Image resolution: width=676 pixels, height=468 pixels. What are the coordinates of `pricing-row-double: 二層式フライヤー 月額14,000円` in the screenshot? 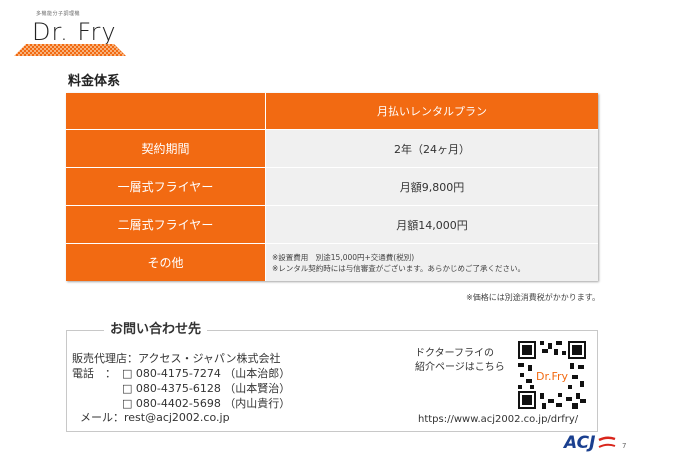 It's located at (332, 224).